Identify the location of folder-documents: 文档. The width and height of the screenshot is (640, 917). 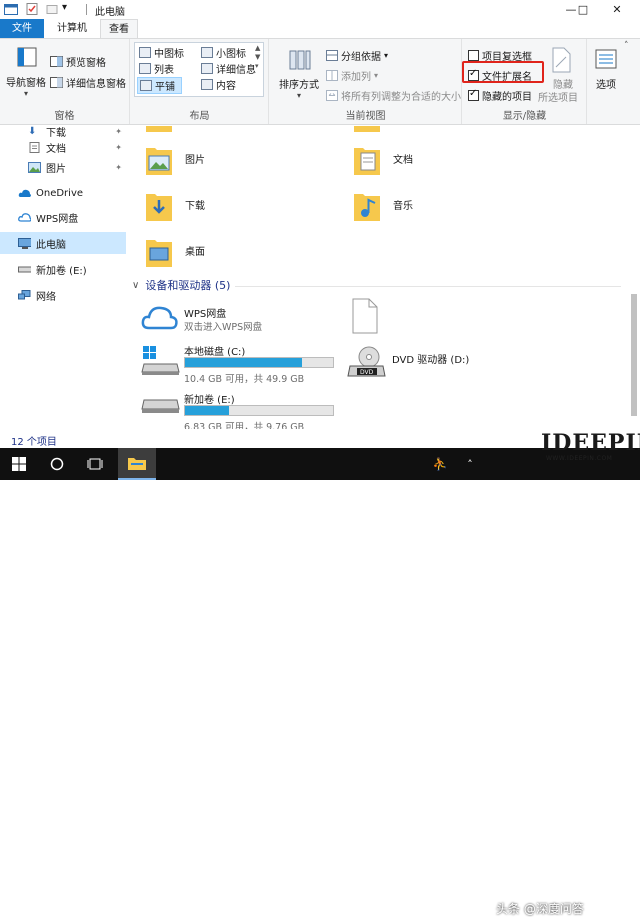
(430, 163).